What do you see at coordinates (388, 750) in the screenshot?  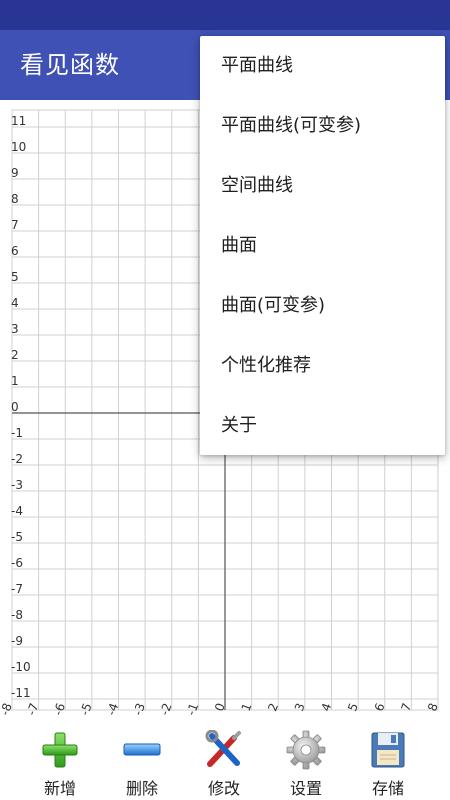 I see `floppy-disk-icon` at bounding box center [388, 750].